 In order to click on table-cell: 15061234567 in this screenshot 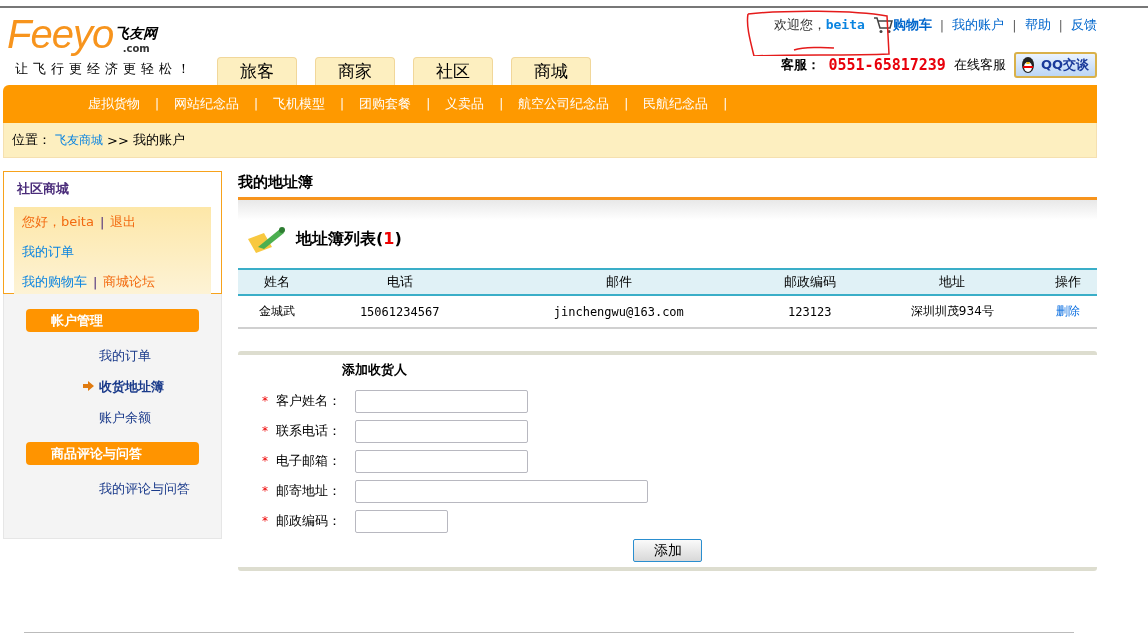, I will do `click(399, 311)`.